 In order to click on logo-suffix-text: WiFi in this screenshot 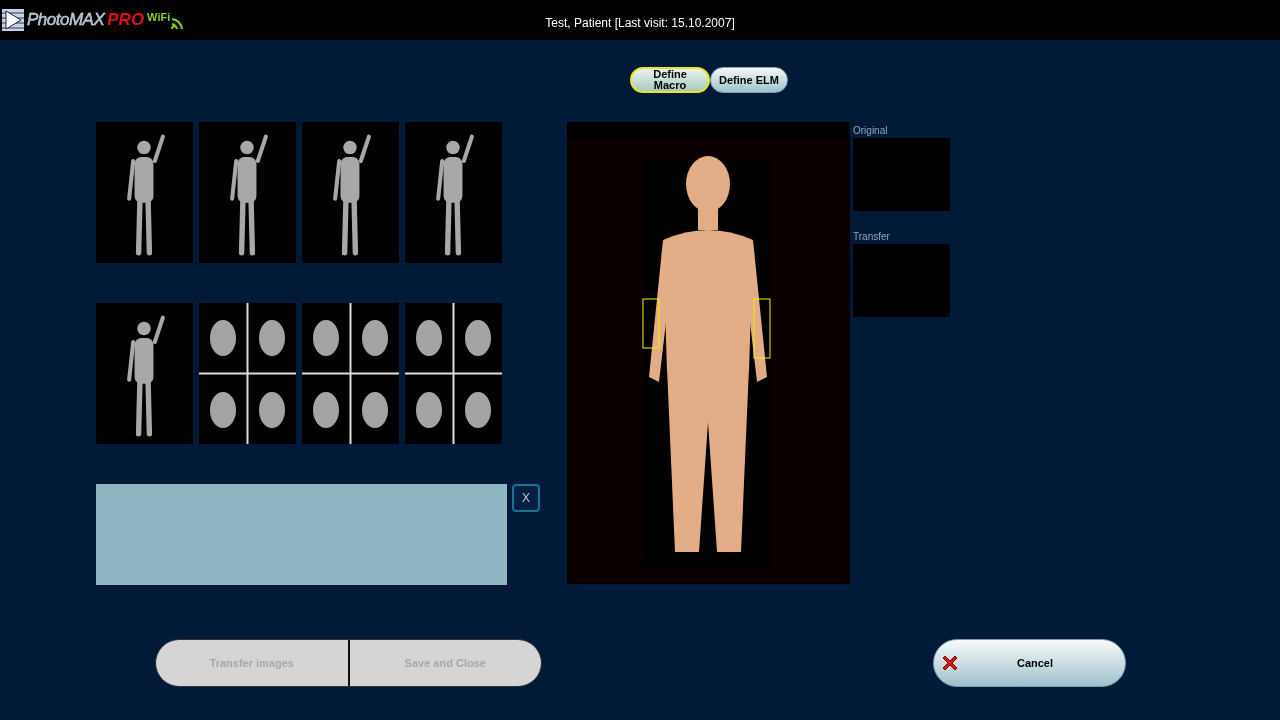, I will do `click(159, 17)`.